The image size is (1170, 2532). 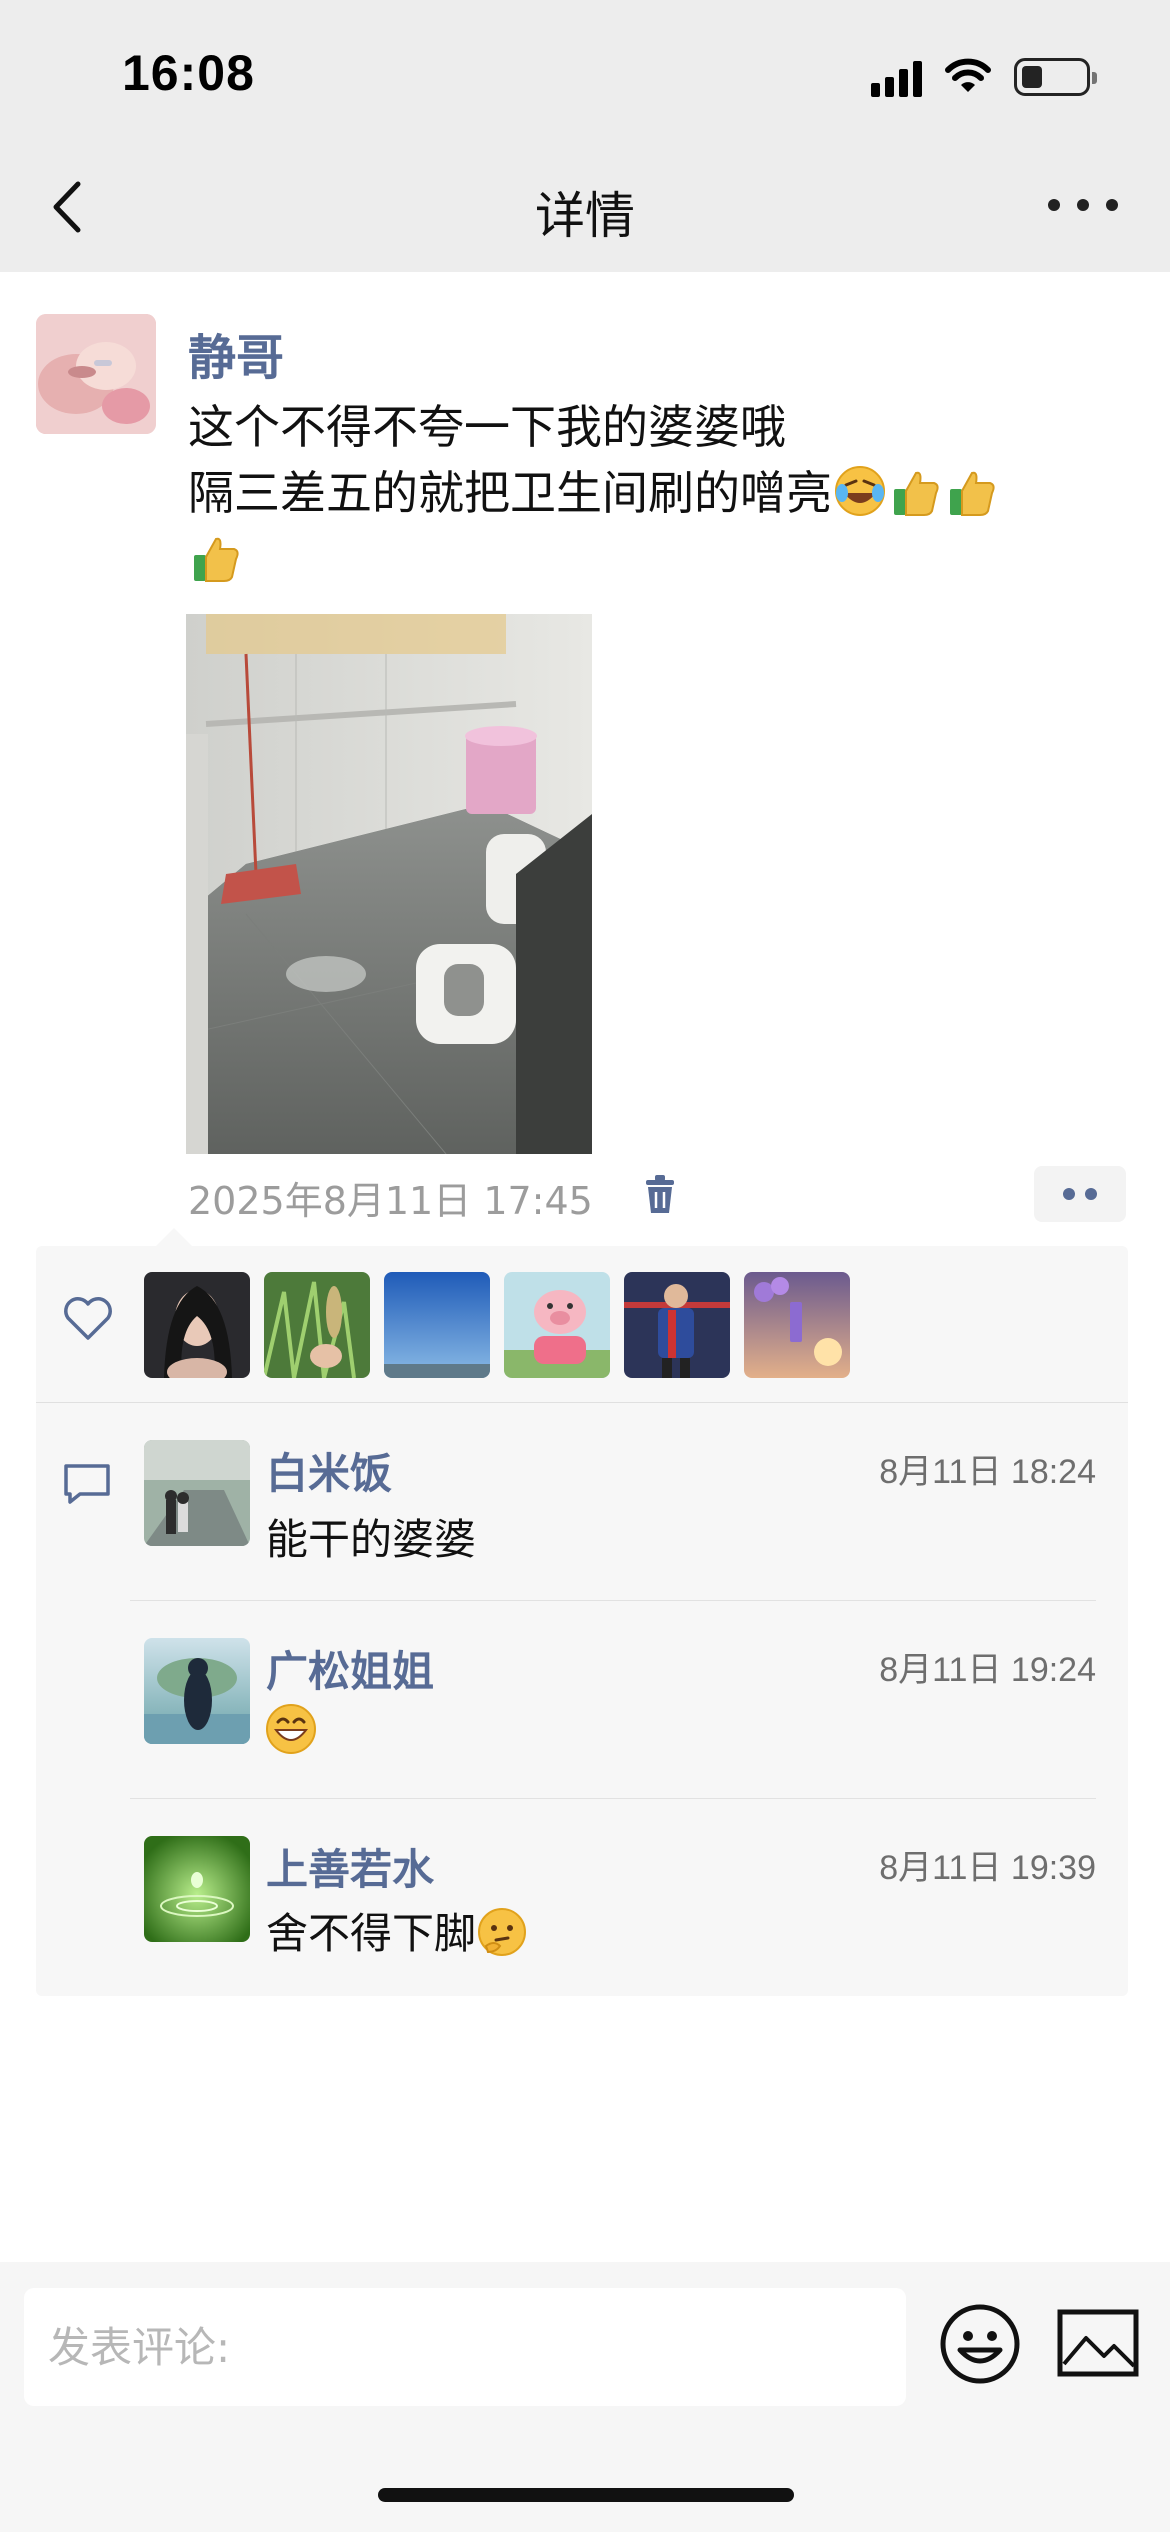 I want to click on emoji-icon, so click(x=980, y=2344).